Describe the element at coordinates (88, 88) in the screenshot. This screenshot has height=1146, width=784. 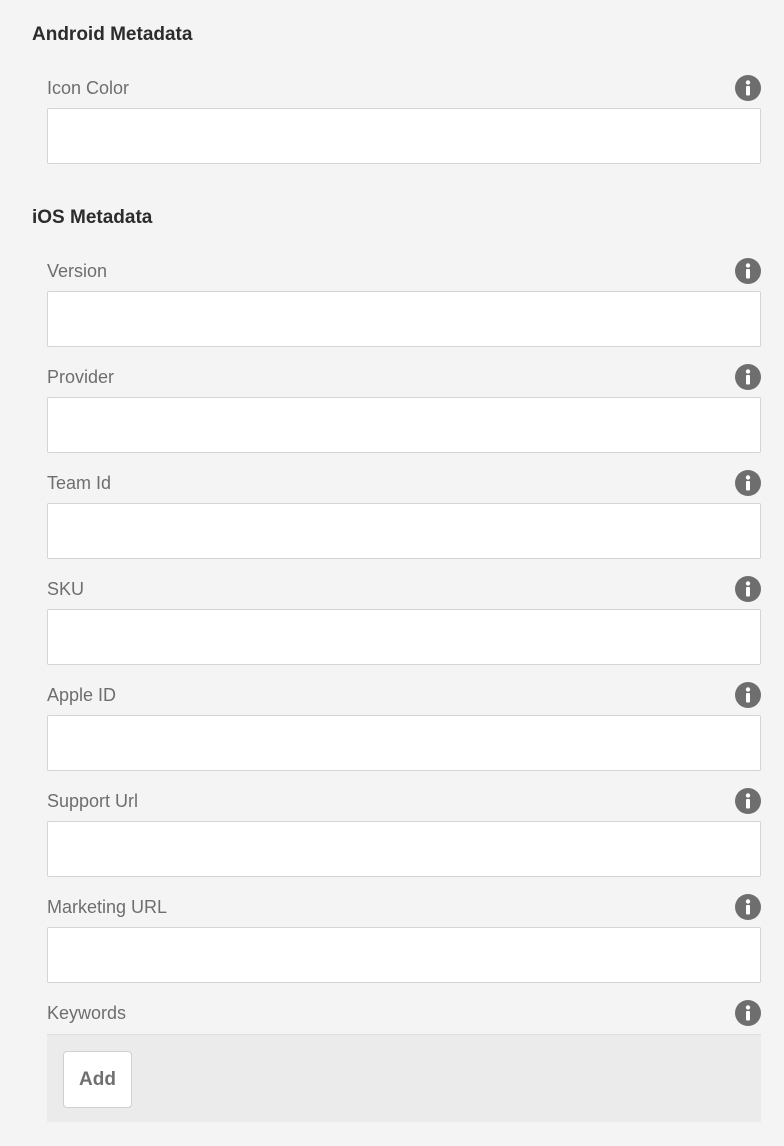
I see `icon-color-label: Icon Color` at that location.